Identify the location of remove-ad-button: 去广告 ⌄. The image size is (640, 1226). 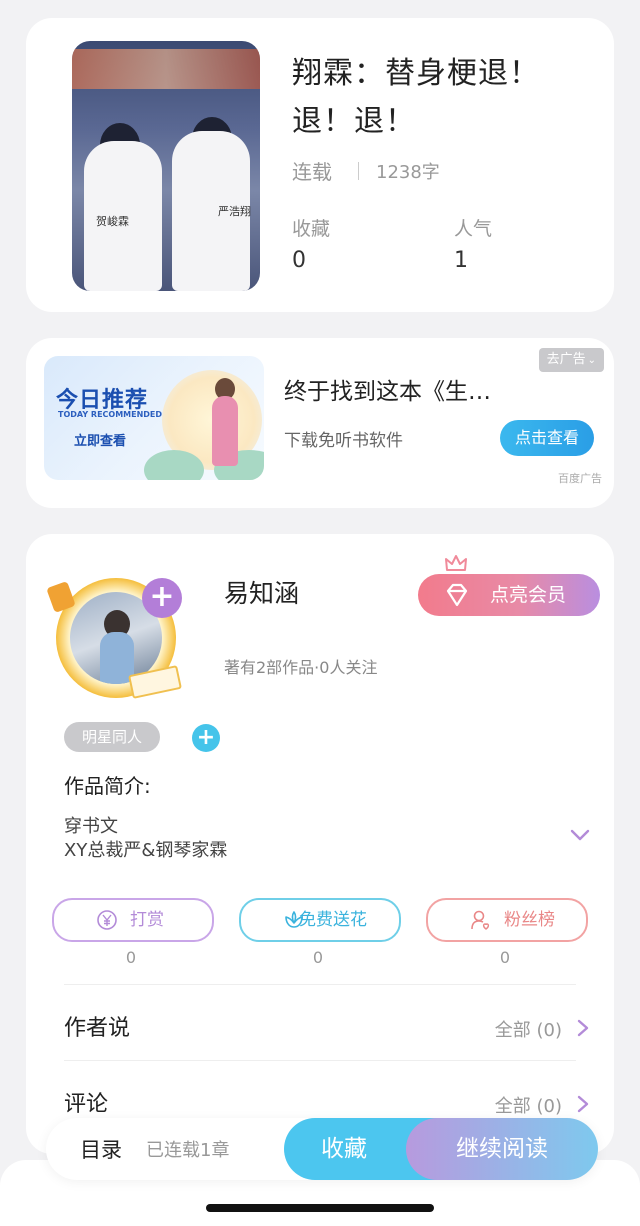
(571, 360).